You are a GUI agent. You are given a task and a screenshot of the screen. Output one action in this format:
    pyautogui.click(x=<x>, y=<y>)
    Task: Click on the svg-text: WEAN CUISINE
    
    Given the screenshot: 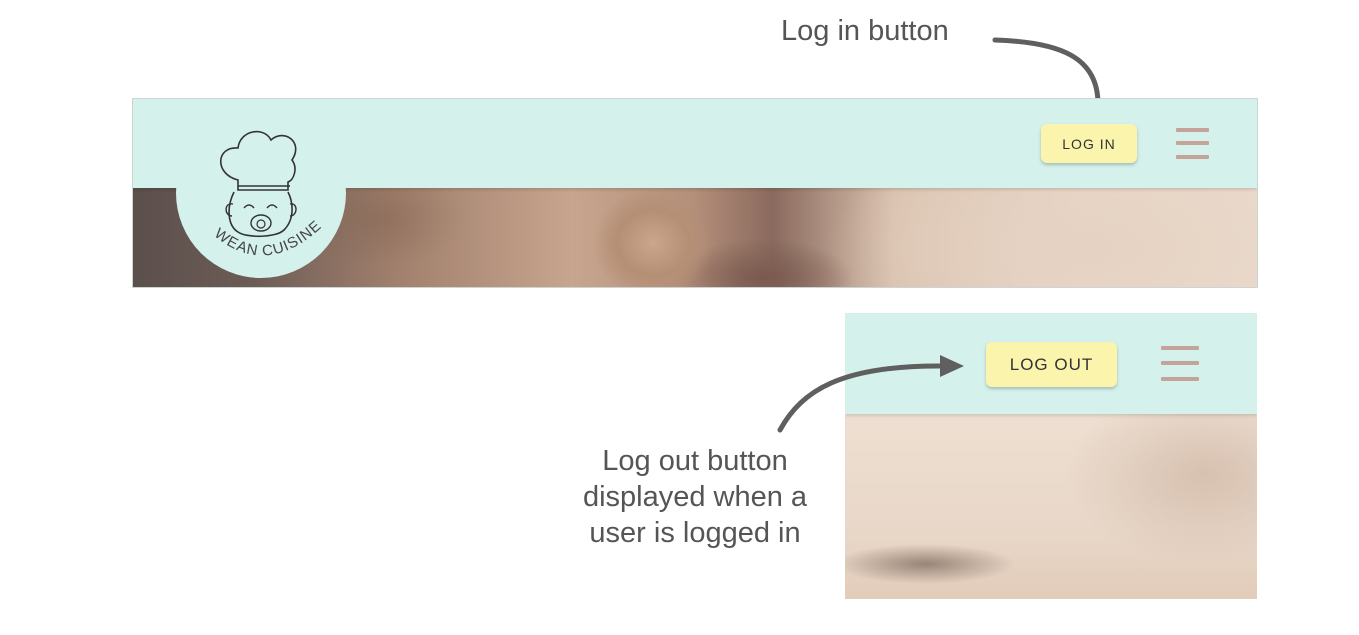 What is the action you would take?
    pyautogui.click(x=268, y=238)
    